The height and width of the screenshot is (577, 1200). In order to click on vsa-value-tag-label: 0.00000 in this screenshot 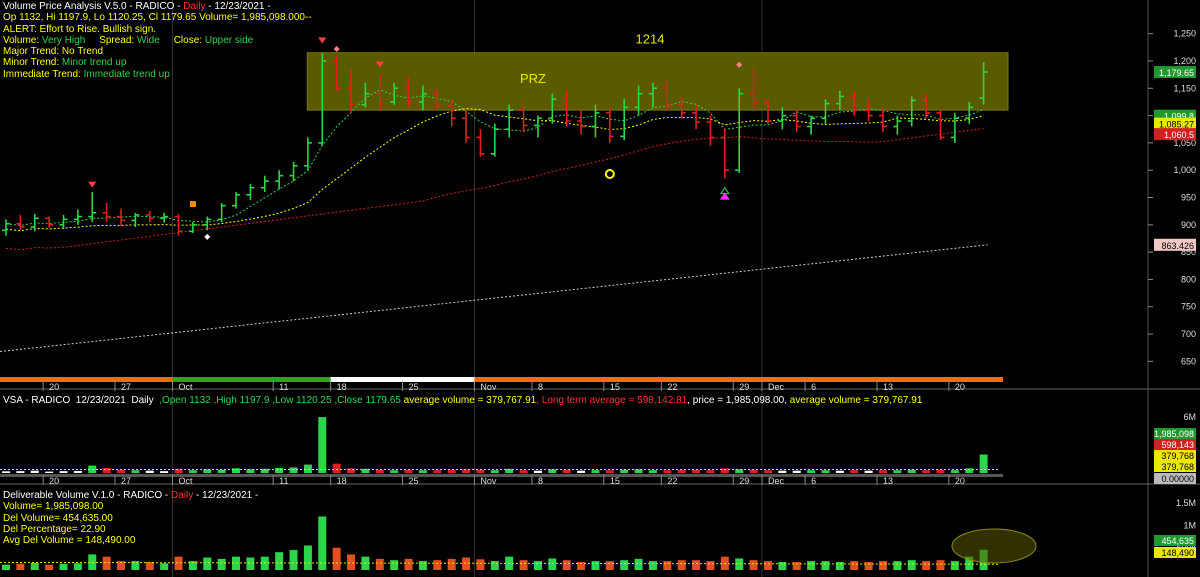, I will do `click(1177, 479)`.